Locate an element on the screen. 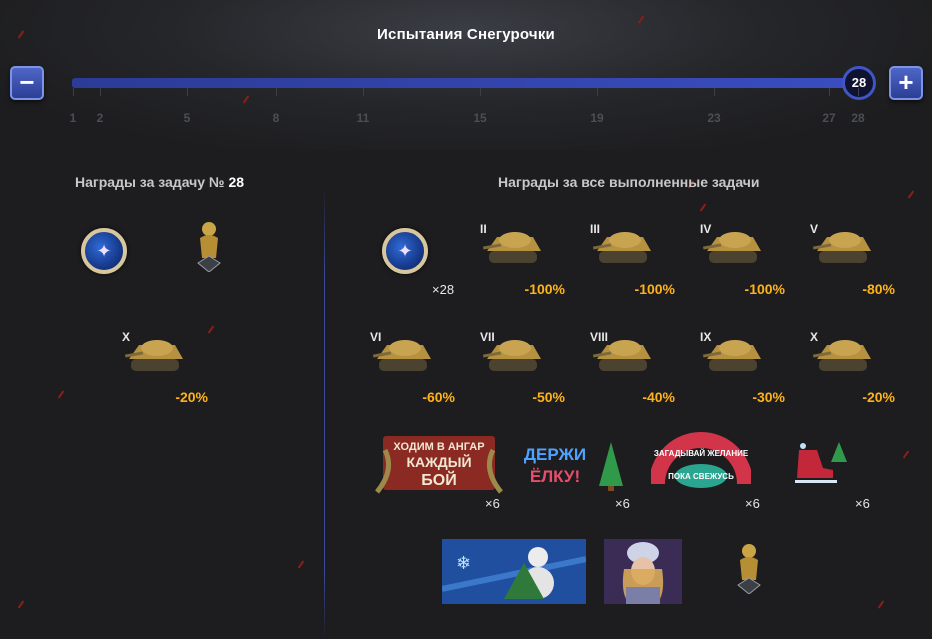  decal-hold-the-tree: ДЕРЖИ ЁЛКУ! is located at coordinates (570, 464).